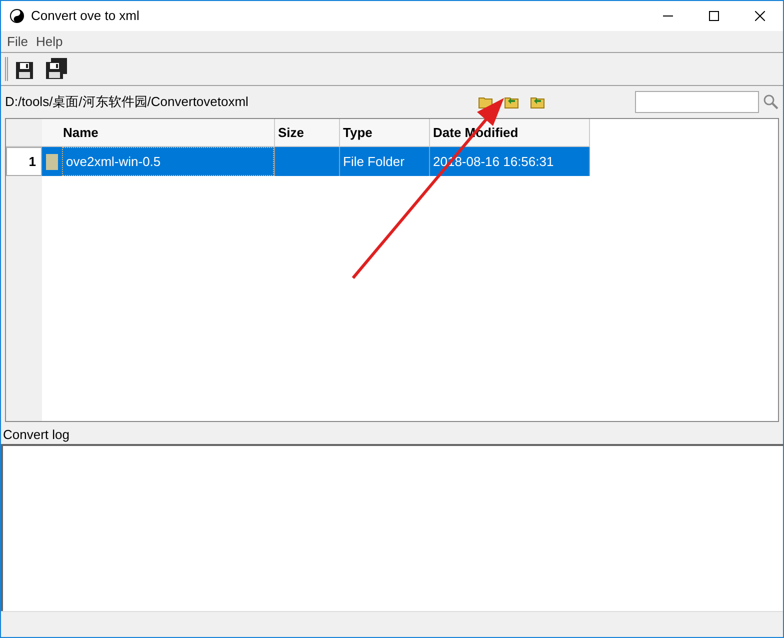 This screenshot has width=784, height=638. I want to click on search-icon, so click(771, 102).